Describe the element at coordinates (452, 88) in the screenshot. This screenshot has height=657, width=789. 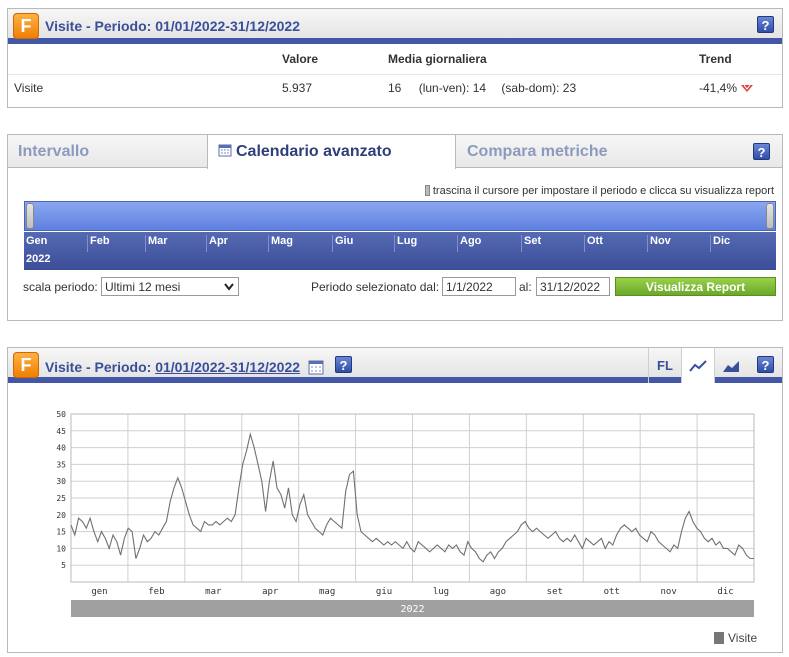
I see `media-lunven: (lun-ven): 14` at that location.